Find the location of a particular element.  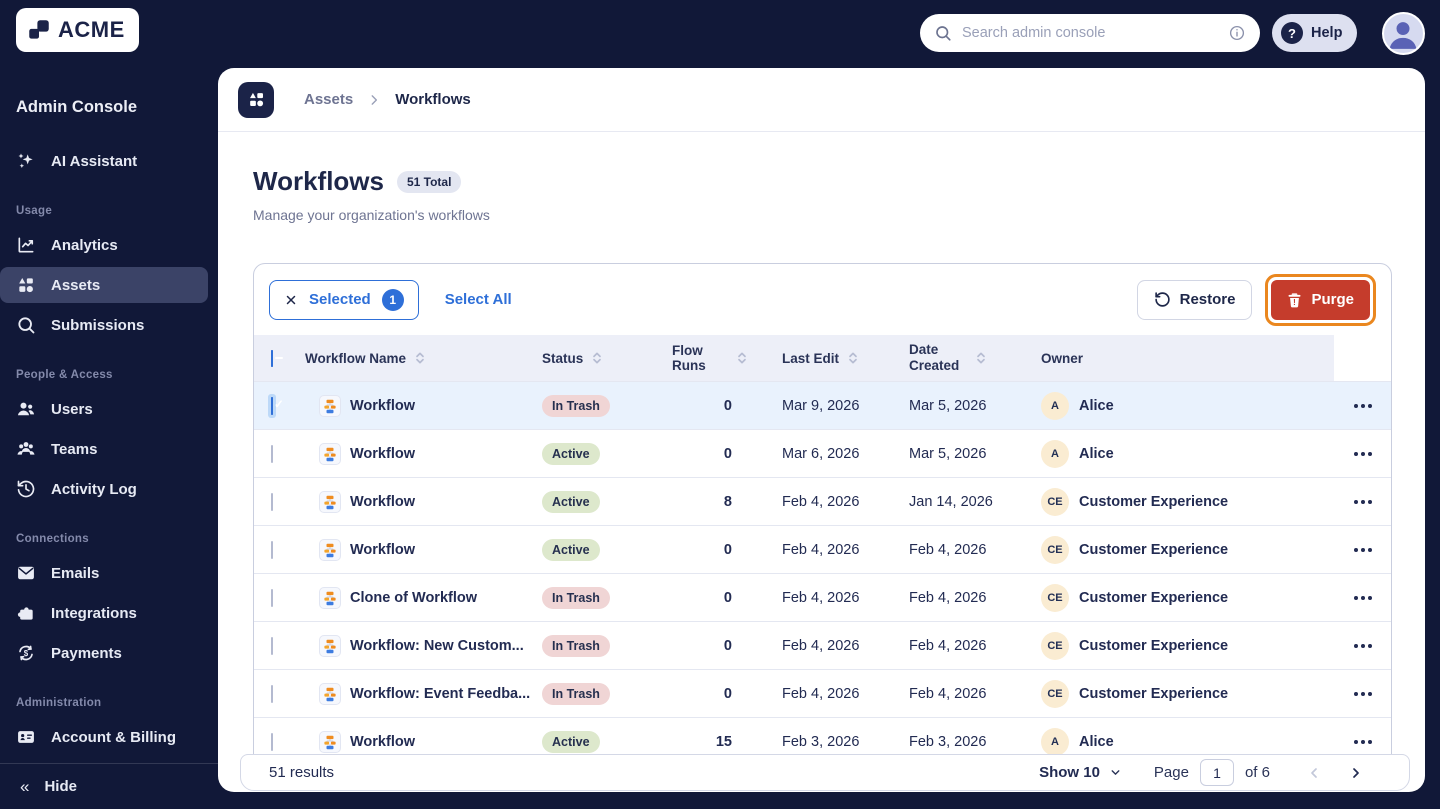

help-button: ? Help is located at coordinates (1315, 33).